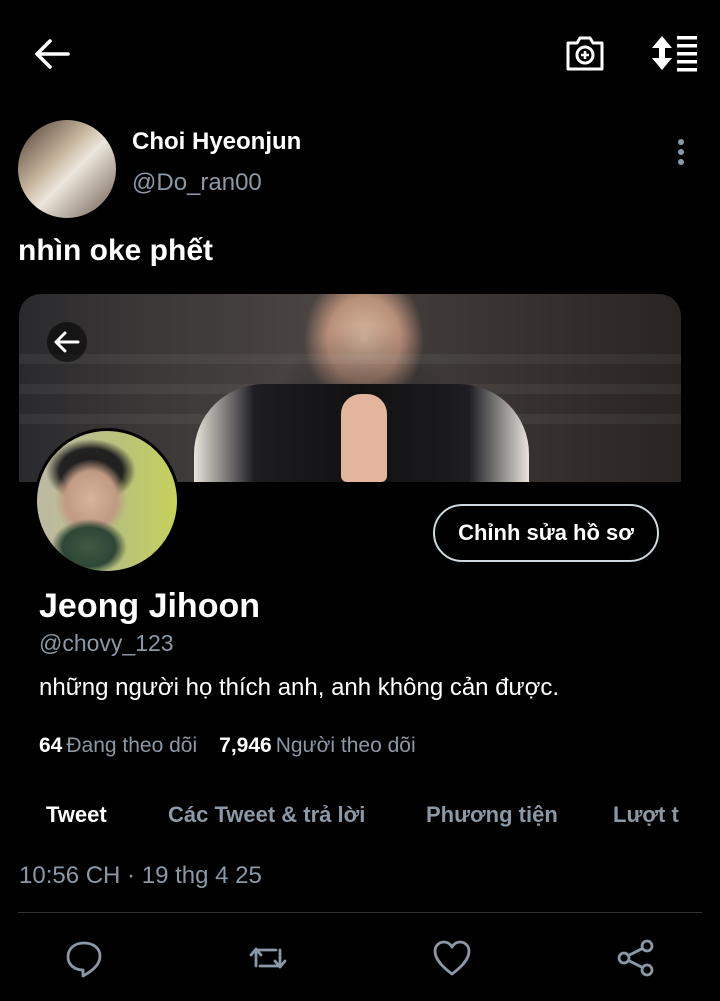 The height and width of the screenshot is (1001, 720). I want to click on tweet-timestamp: 10:56 CH · 19 thg 4 25, so click(140, 875).